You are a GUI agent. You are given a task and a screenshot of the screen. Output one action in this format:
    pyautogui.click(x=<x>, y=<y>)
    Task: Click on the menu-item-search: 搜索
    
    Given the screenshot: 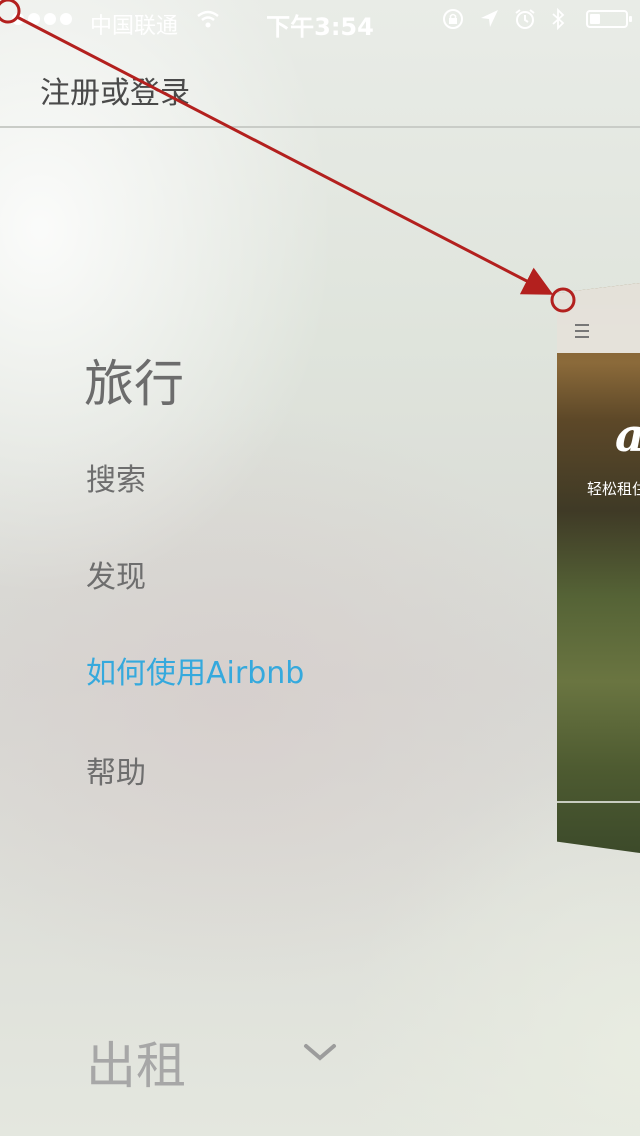 What is the action you would take?
    pyautogui.click(x=116, y=477)
    